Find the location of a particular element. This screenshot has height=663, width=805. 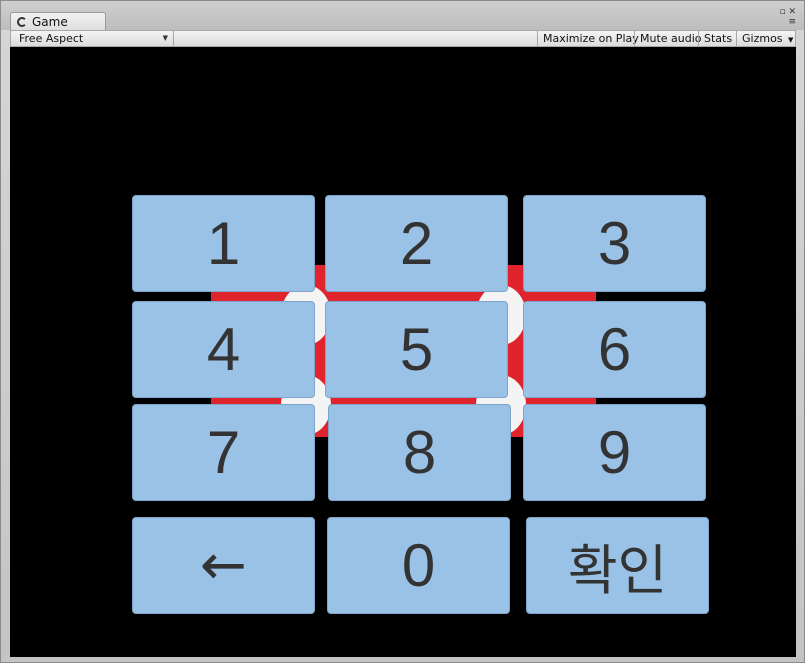

stats-button: Stats is located at coordinates (717, 38).